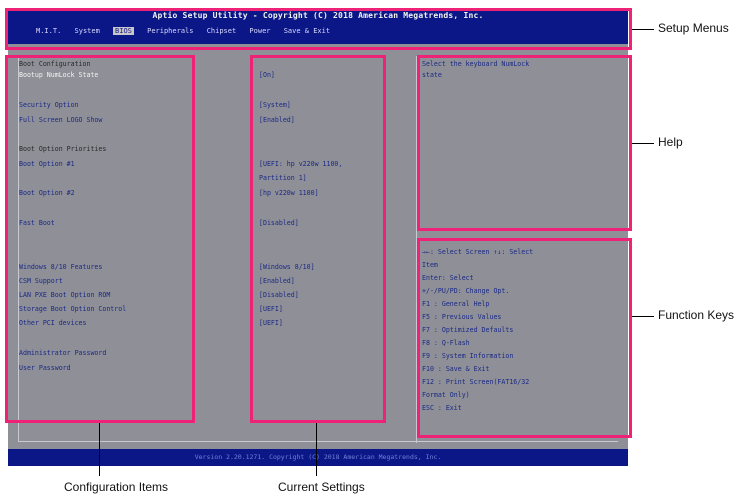 Image resolution: width=751 pixels, height=499 pixels. Describe the element at coordinates (316, 449) in the screenshot. I see `current-settings-leader` at that location.